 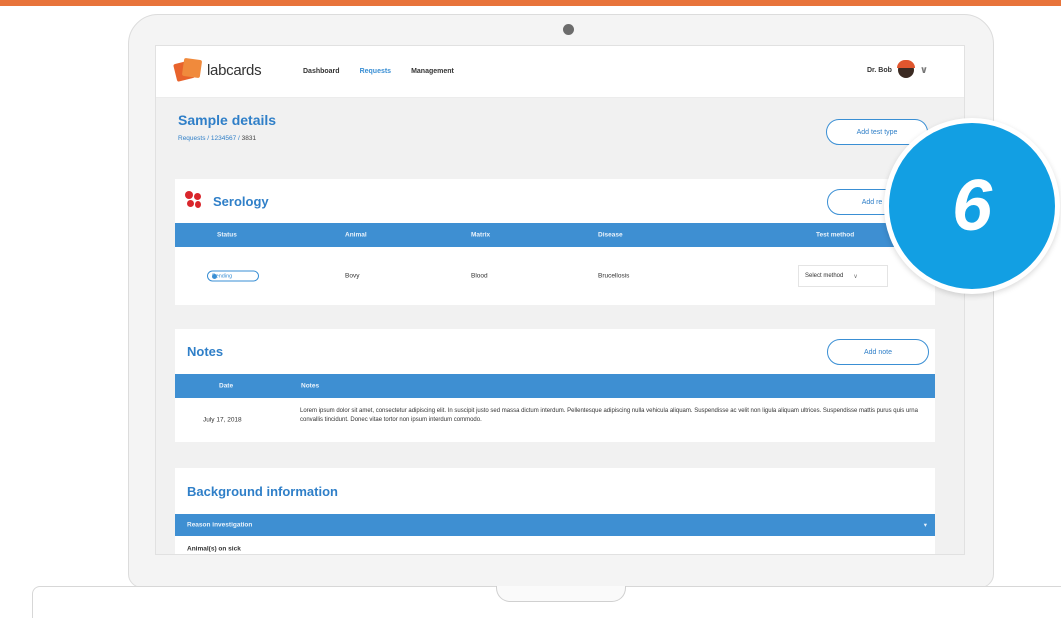 What do you see at coordinates (205, 351) in the screenshot?
I see `notes-title: Notes` at bounding box center [205, 351].